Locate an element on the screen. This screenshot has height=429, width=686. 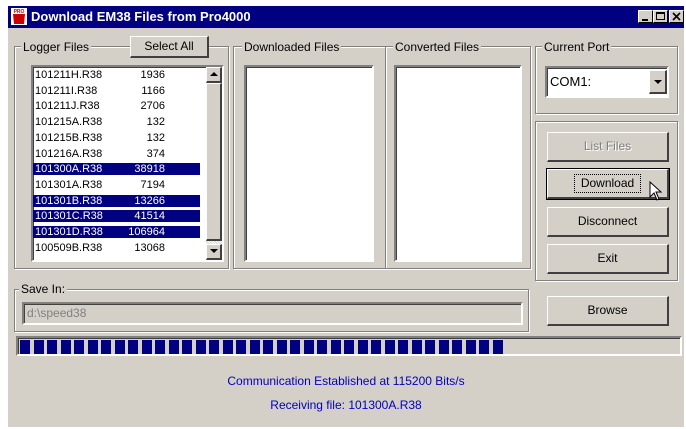
save-path-field: d:\speed38 is located at coordinates (272, 313).